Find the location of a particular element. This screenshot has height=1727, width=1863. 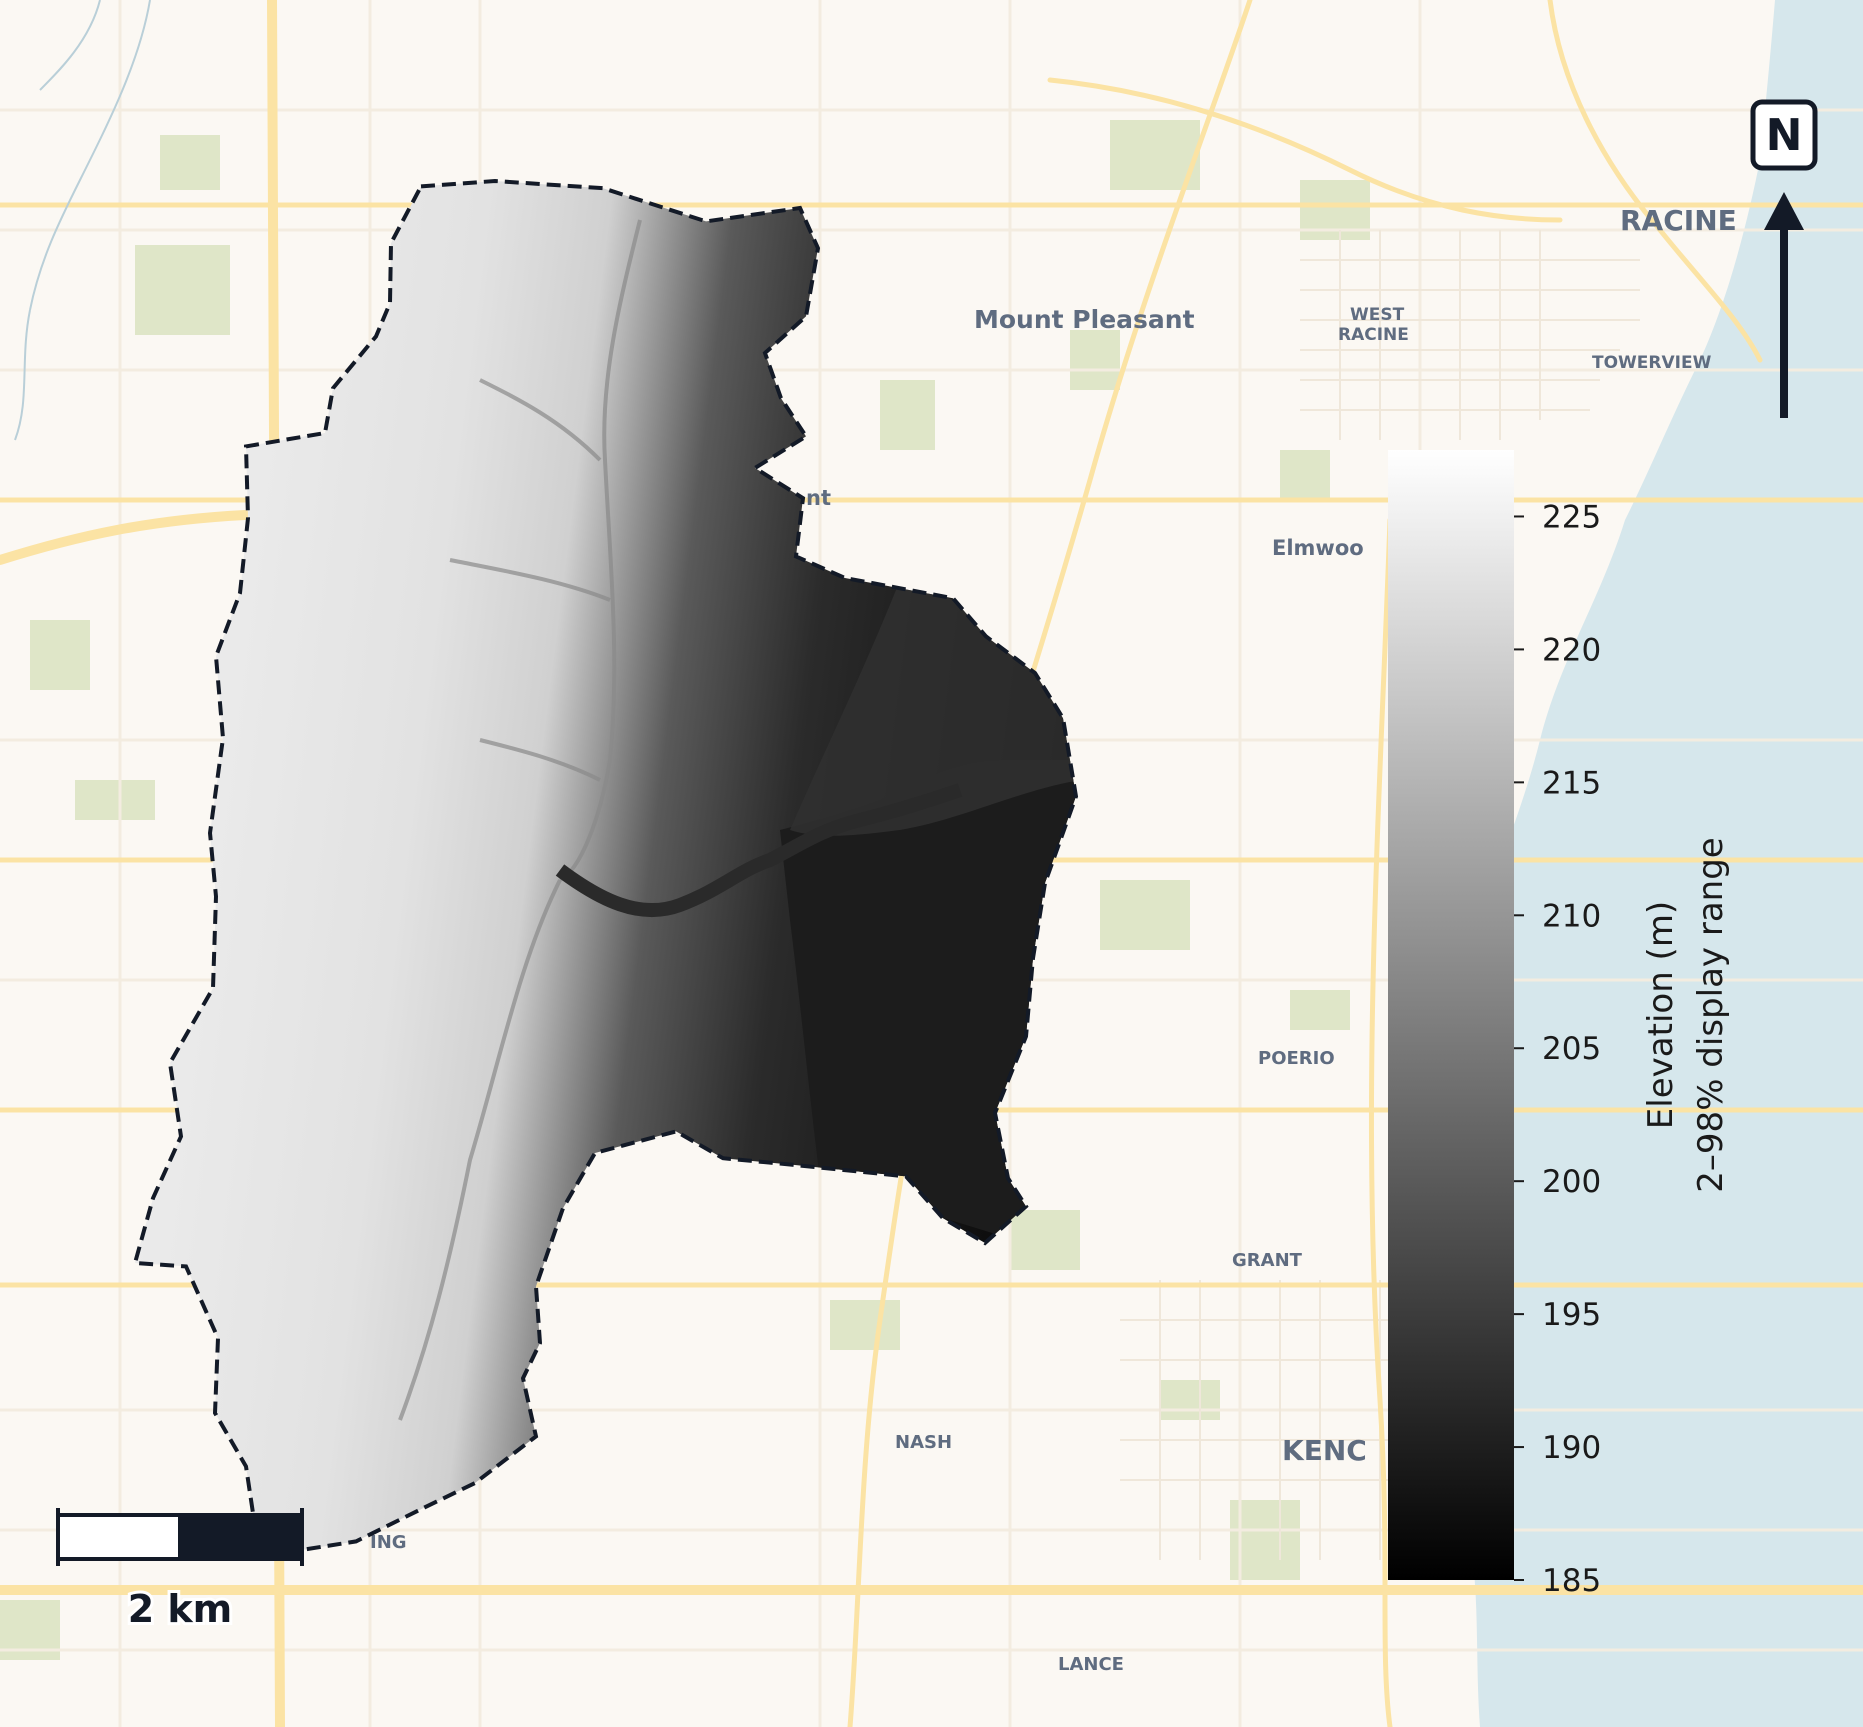

colorbar-tick-label: 185 is located at coordinates (1571, 1581).